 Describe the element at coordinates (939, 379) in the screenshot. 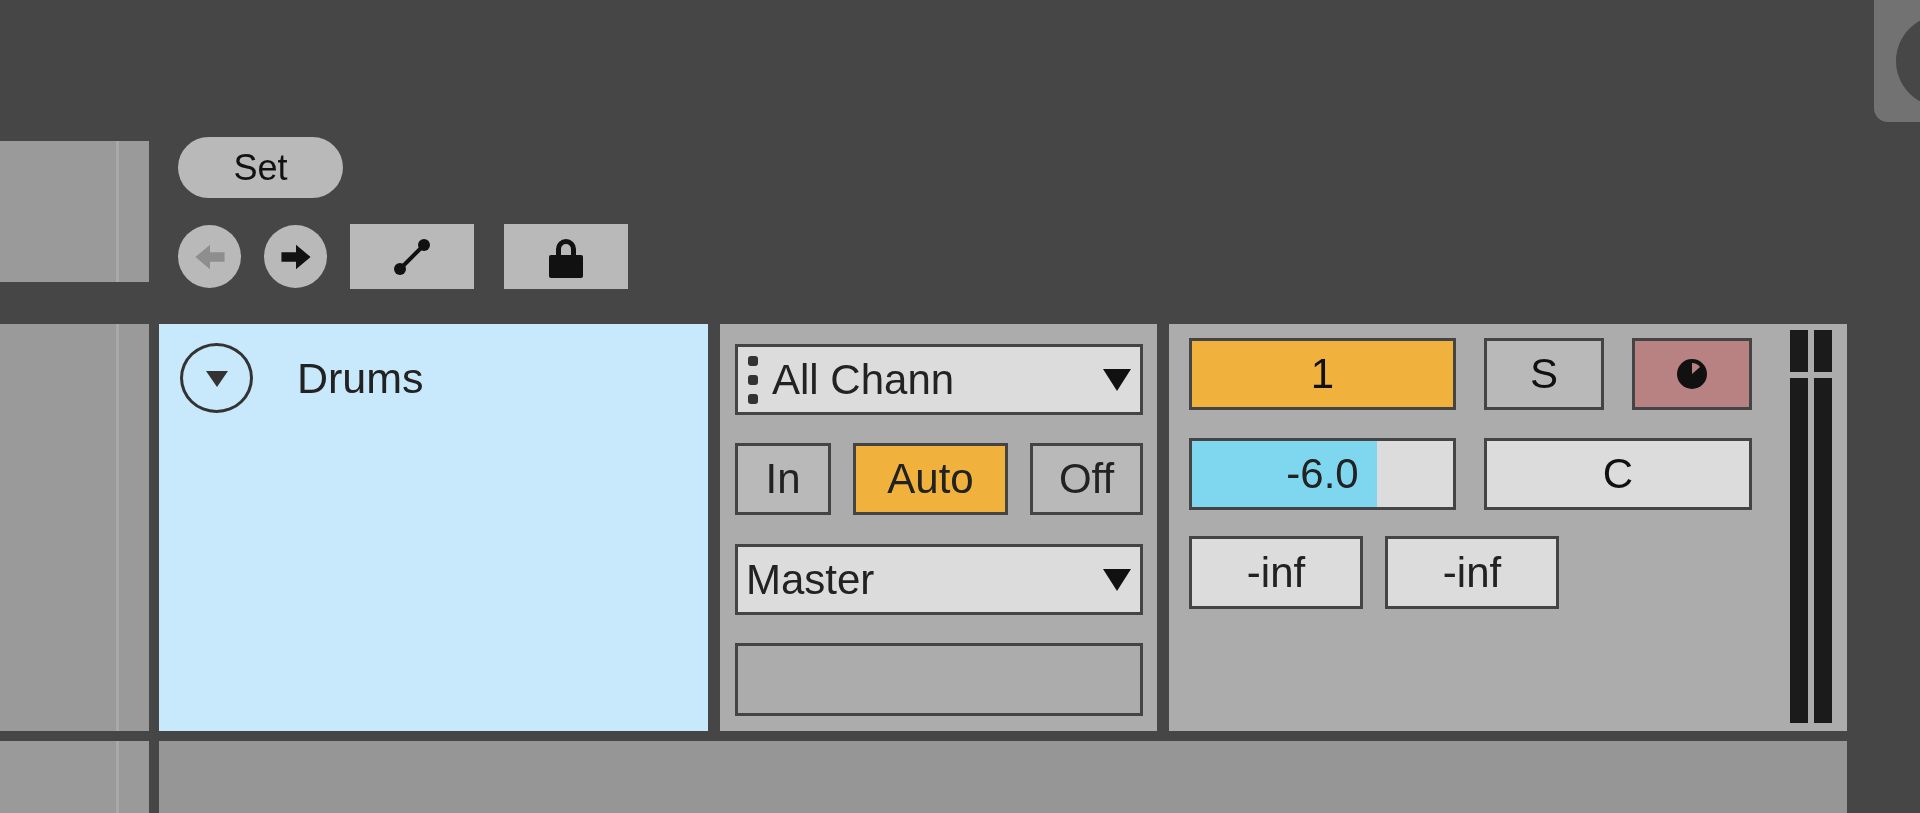

I see `input-channel-dropdown: All Chann` at that location.